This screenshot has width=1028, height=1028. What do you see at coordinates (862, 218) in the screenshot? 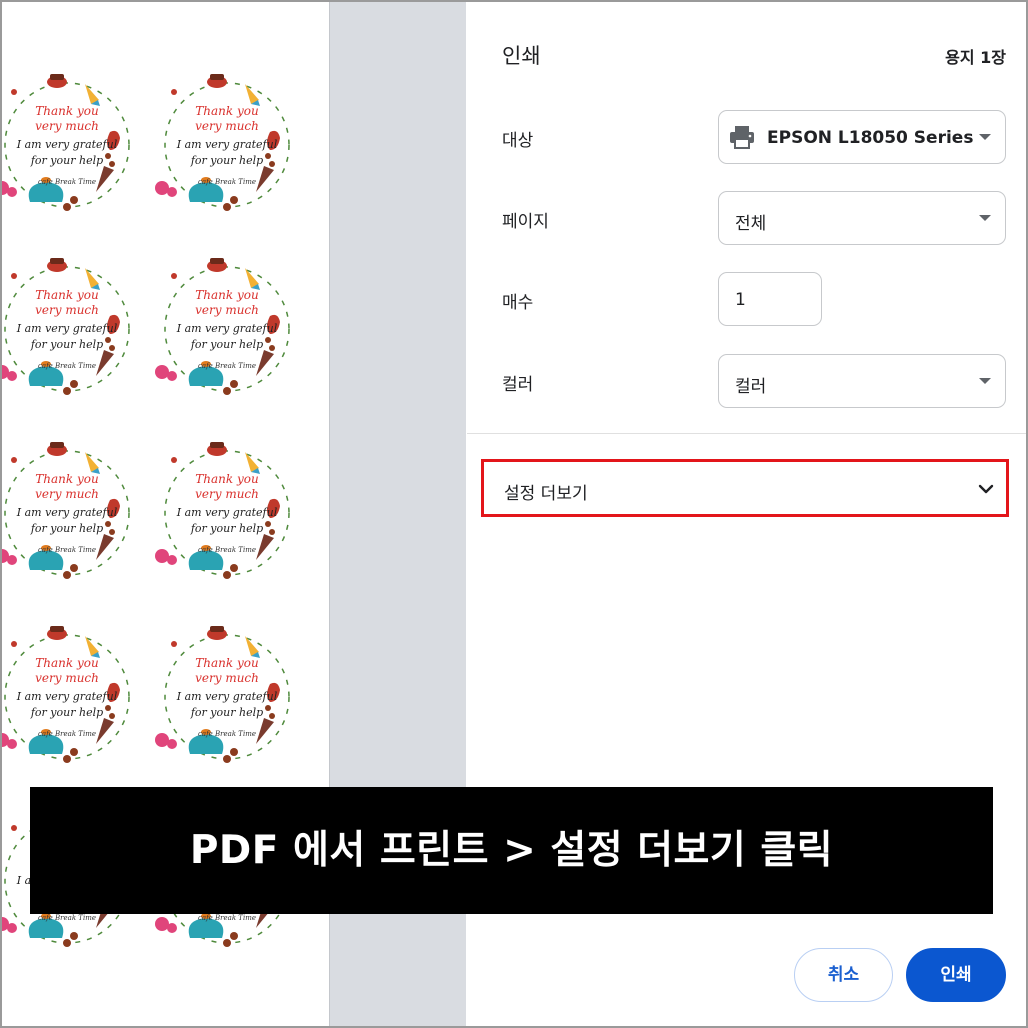
I see `pages-select: 전체` at bounding box center [862, 218].